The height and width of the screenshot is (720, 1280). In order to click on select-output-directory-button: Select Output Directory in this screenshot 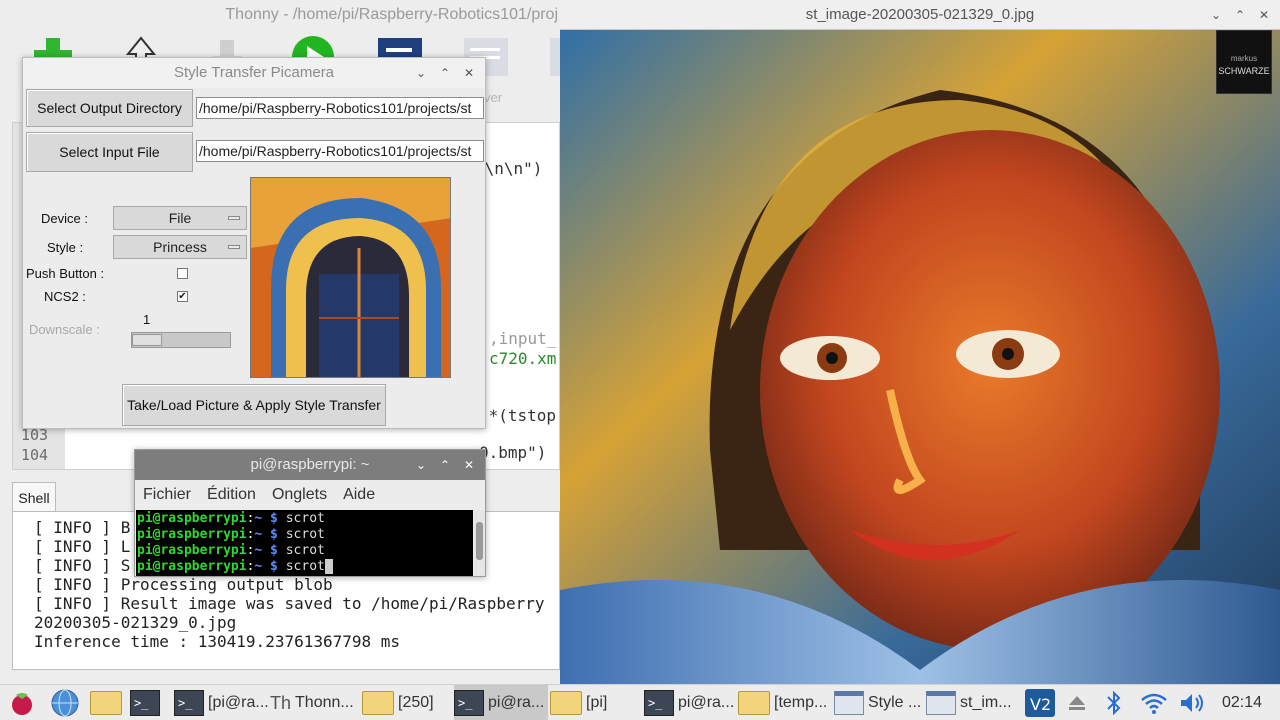, I will do `click(109, 108)`.